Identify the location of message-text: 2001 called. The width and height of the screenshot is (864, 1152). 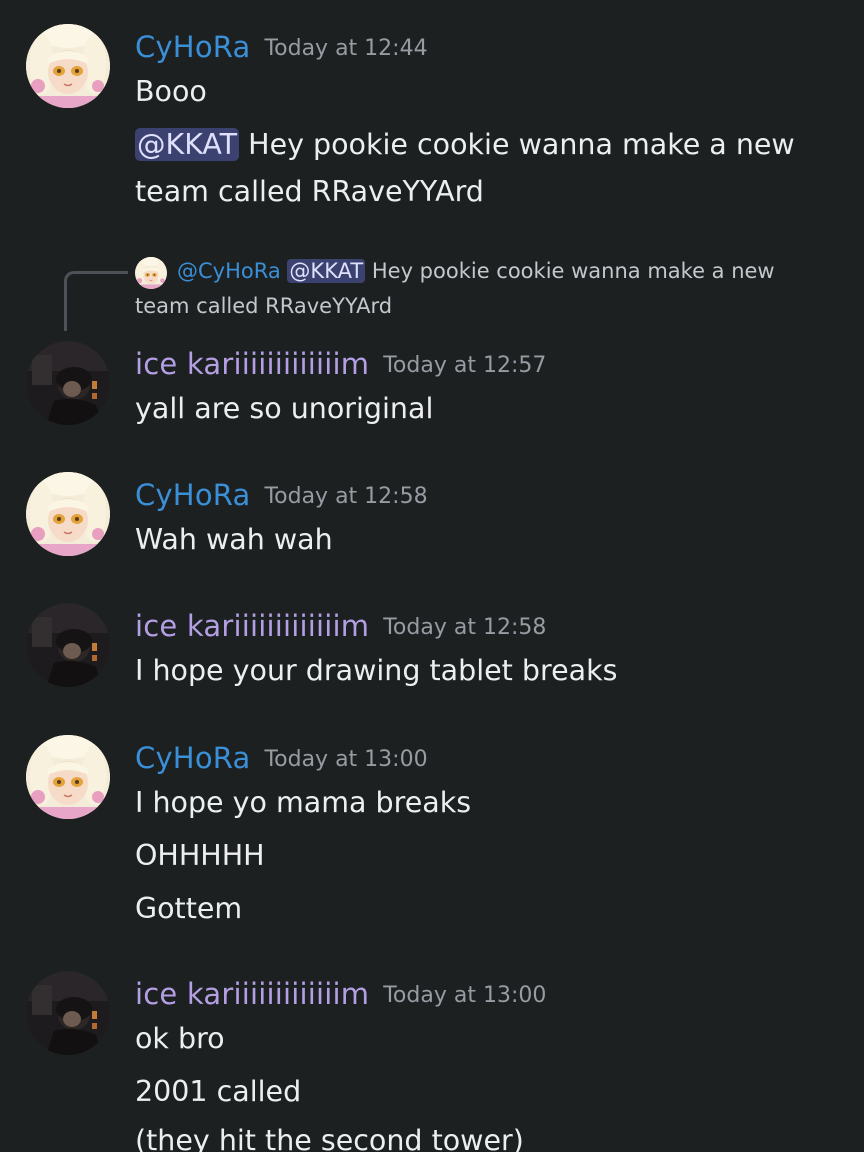
(218, 1091).